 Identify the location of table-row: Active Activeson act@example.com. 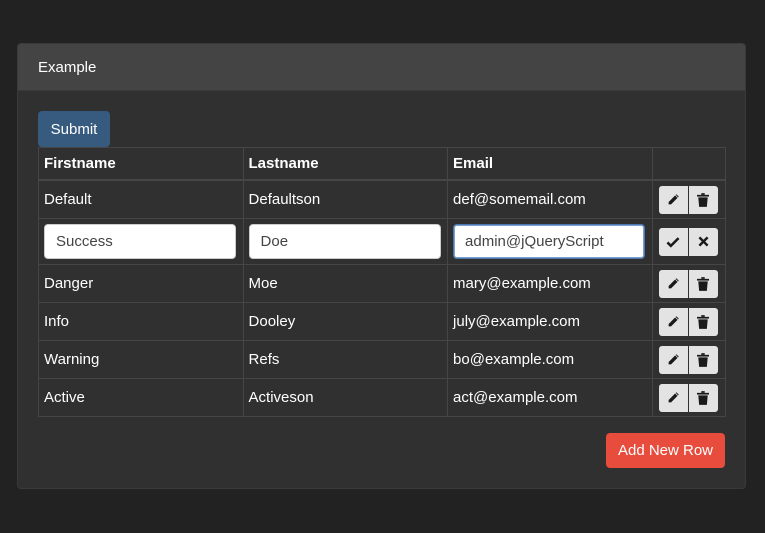
(382, 397).